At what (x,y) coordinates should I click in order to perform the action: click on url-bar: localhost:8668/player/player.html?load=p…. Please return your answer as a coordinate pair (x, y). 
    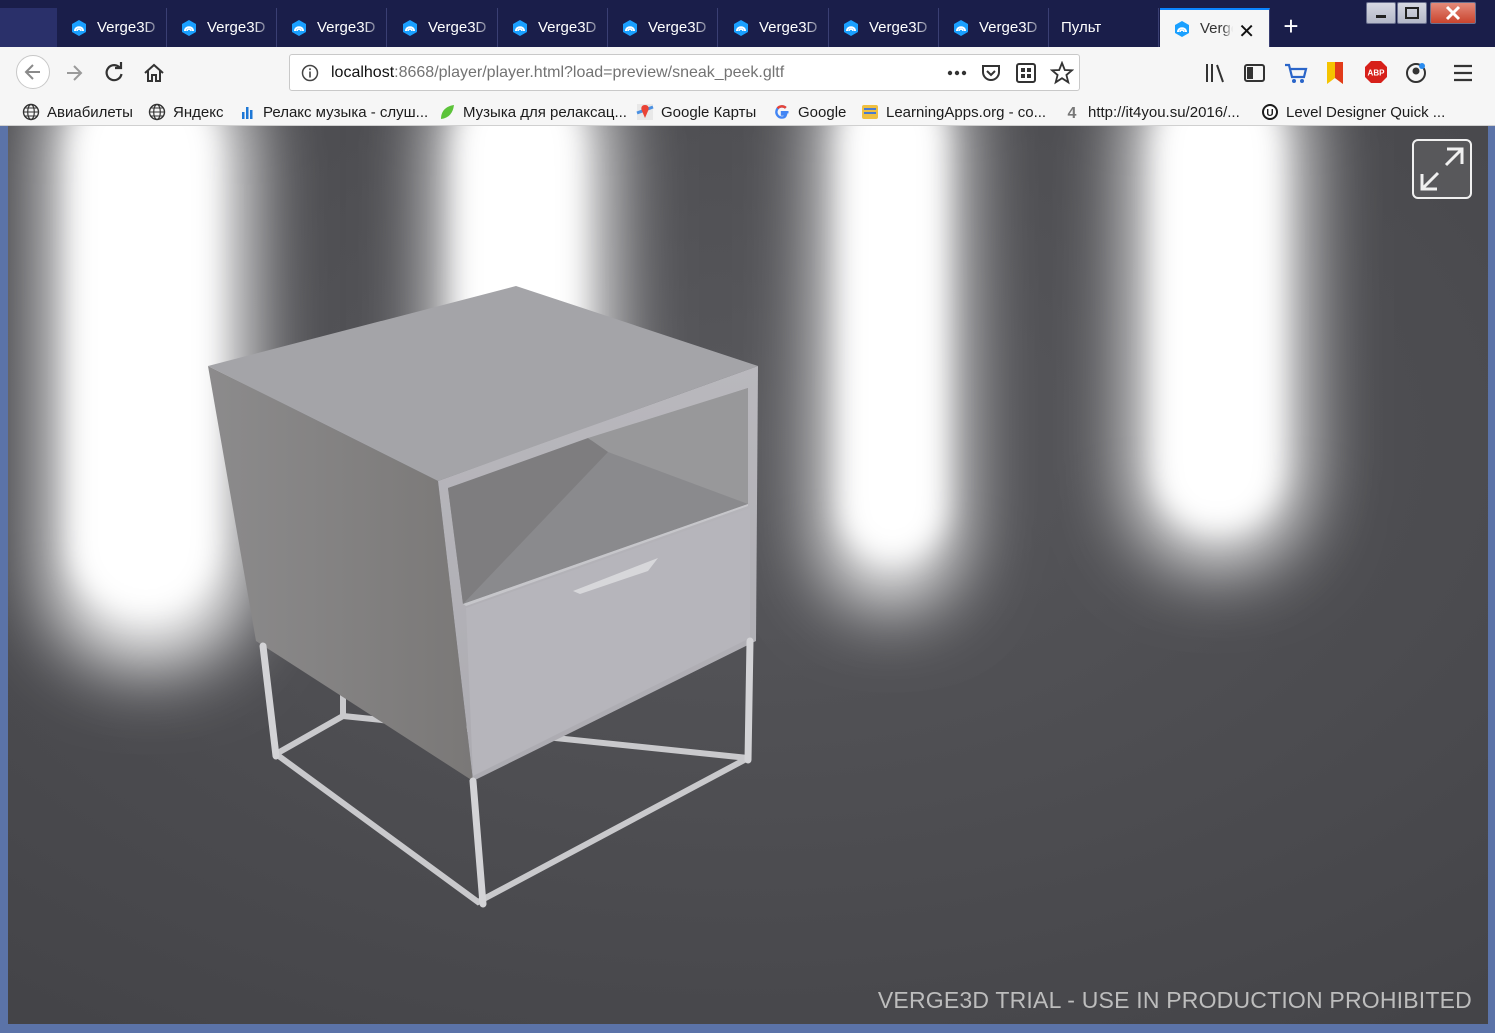
    Looking at the image, I should click on (684, 72).